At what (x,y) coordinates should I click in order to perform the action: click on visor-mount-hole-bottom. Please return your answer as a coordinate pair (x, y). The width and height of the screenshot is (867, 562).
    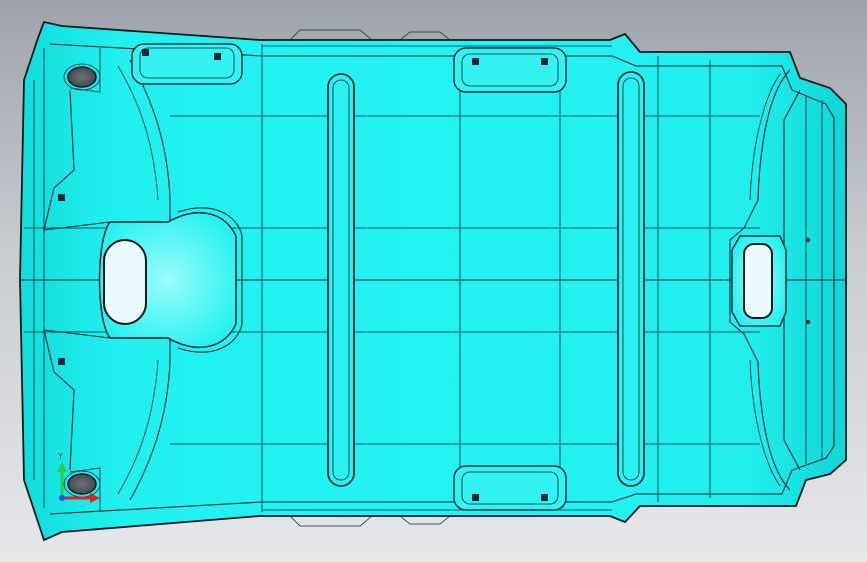
    Looking at the image, I should click on (82, 484).